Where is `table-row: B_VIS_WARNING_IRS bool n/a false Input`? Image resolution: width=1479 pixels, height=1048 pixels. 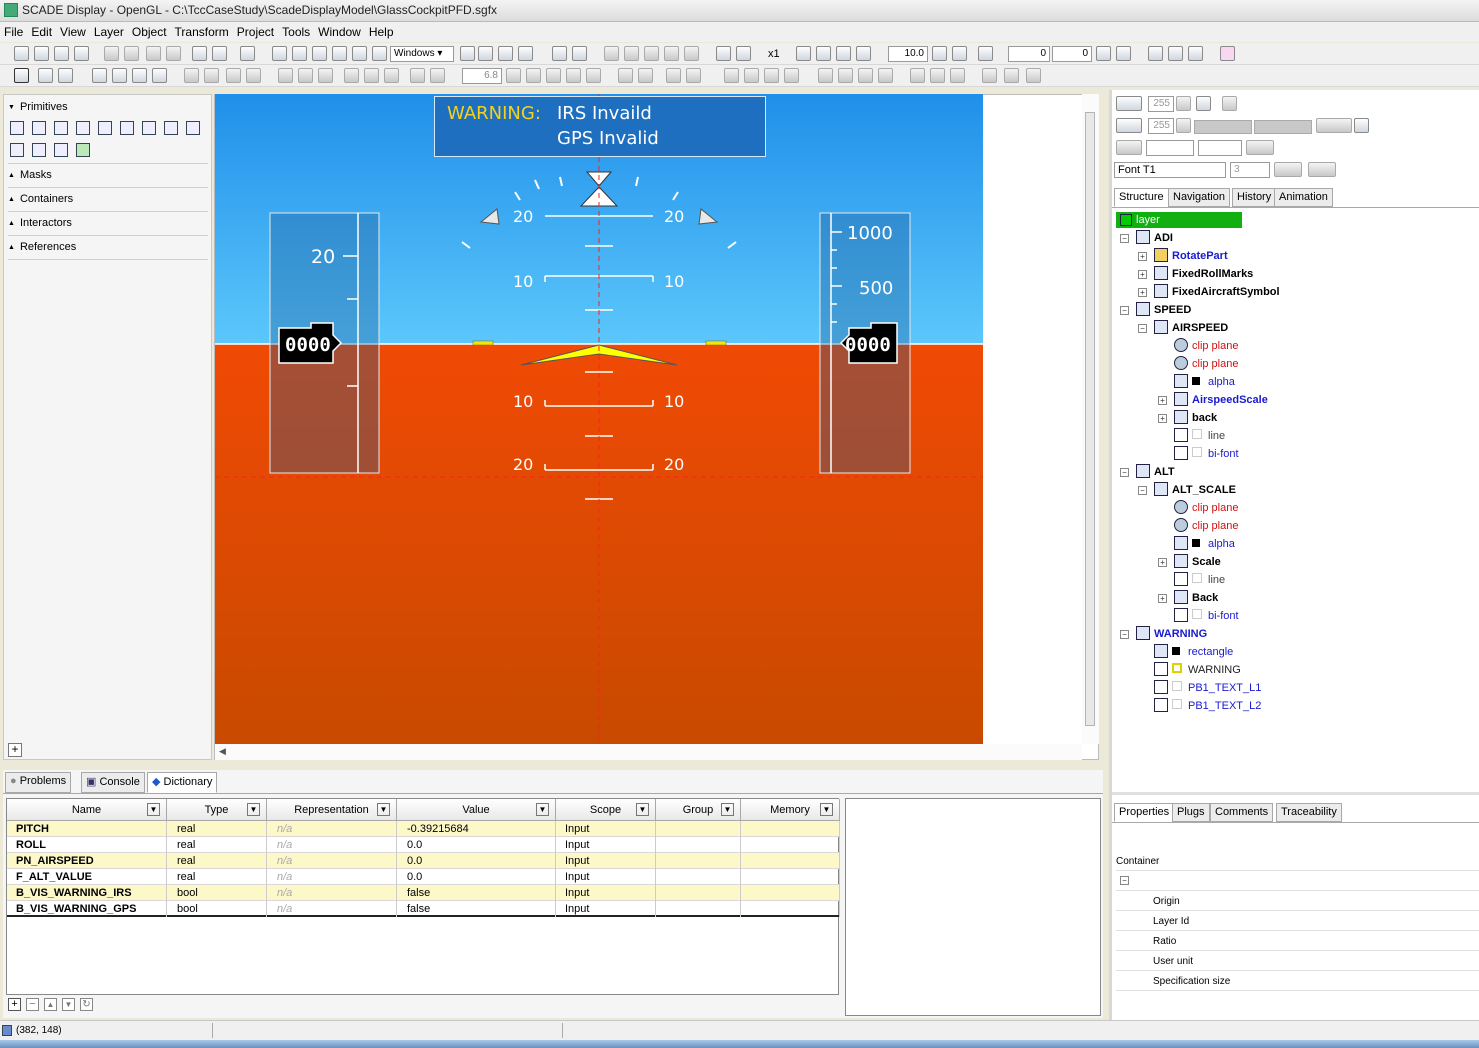
table-row: B_VIS_WARNING_IRS bool n/a false Input is located at coordinates (423, 893).